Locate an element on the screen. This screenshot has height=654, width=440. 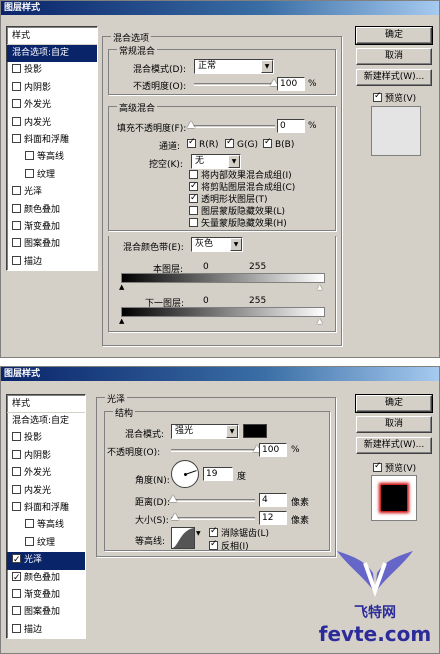
fill-opacity-slider is located at coordinates (231, 124).